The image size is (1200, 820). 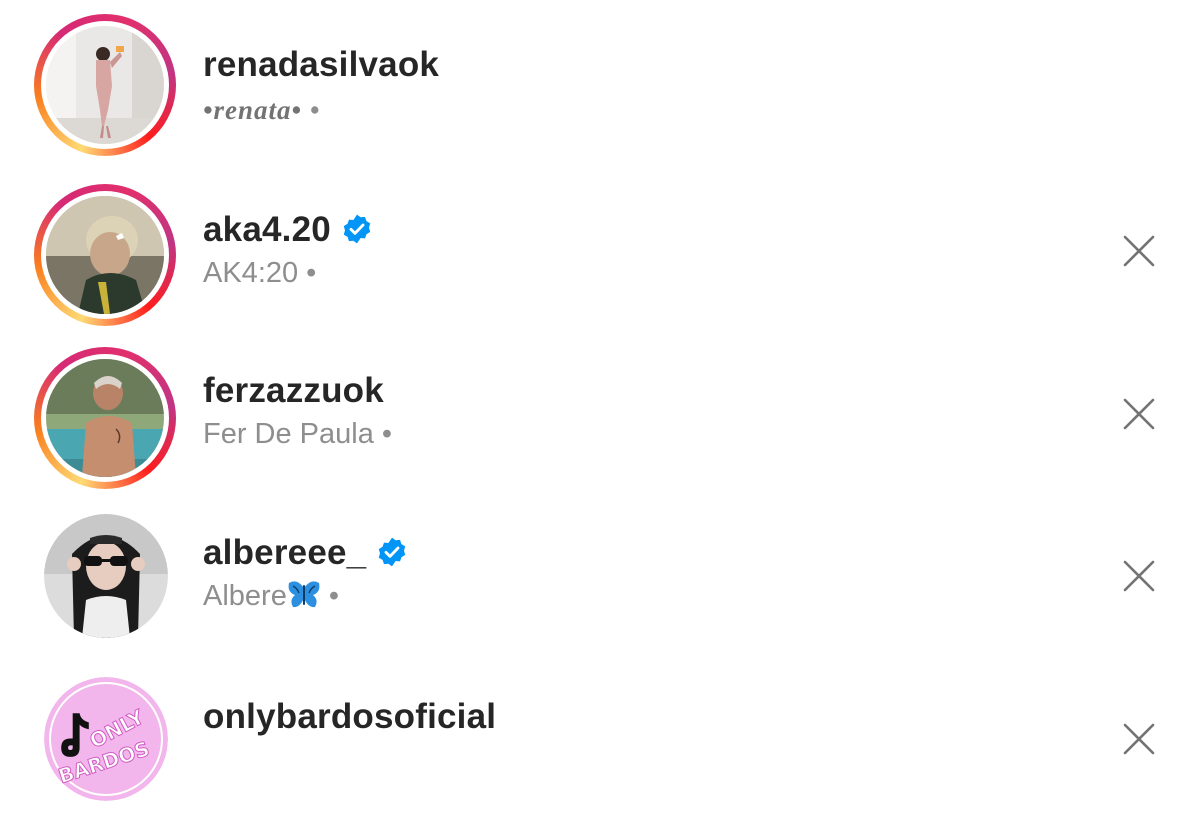 I want to click on username: aka4.20, so click(x=288, y=230).